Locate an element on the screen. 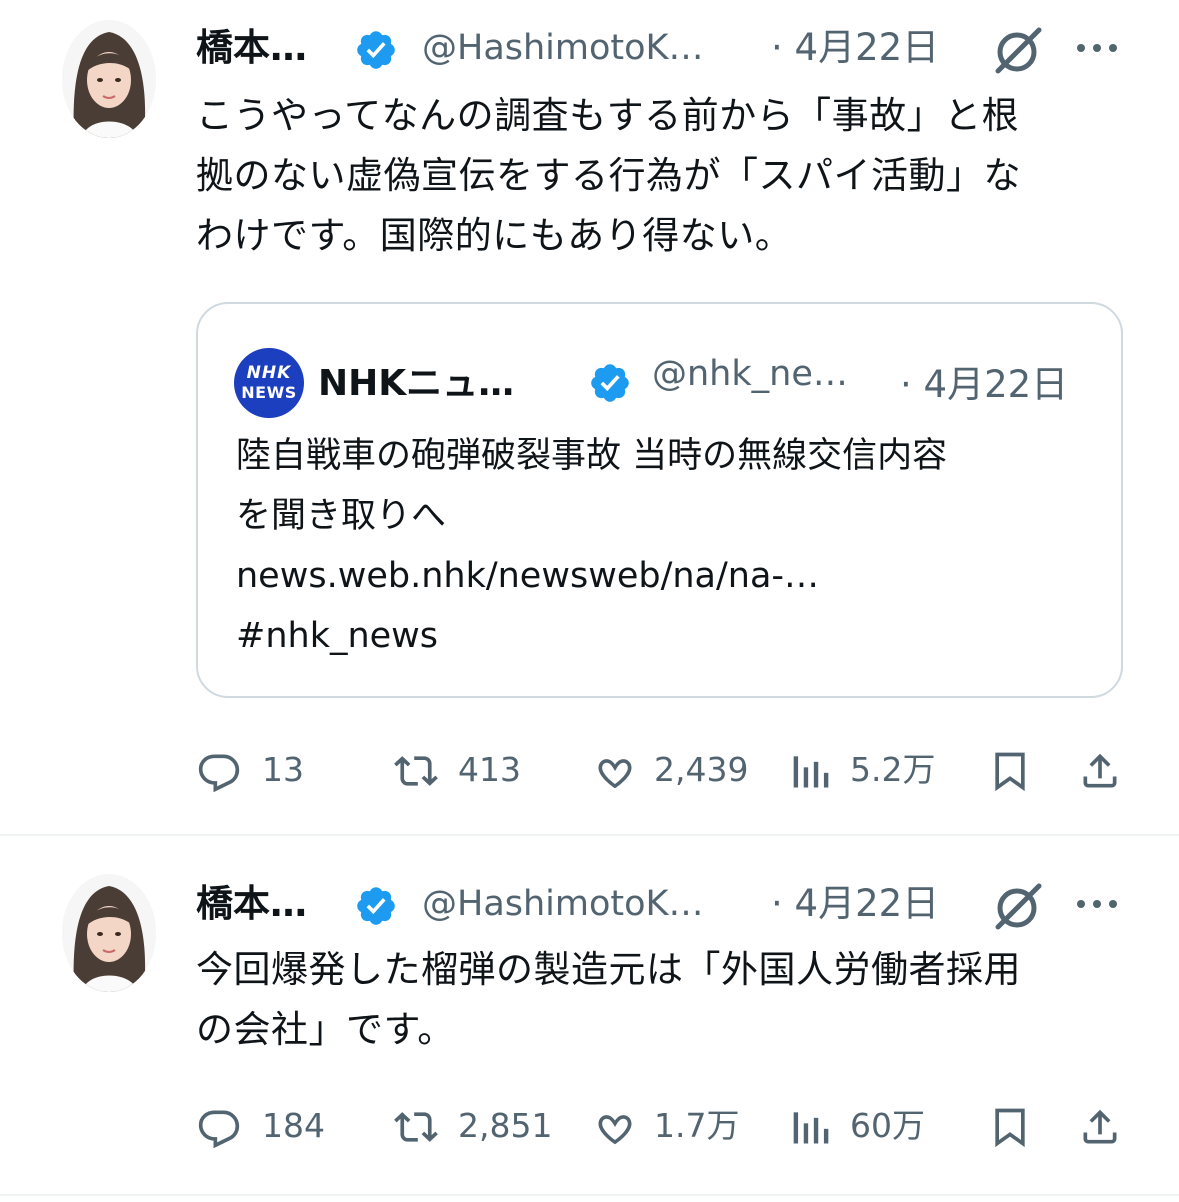 The height and width of the screenshot is (1202, 1179). tweet-text-line: 今回爆発した榴弾の製造元は「外国人労働者採用 is located at coordinates (608, 969).